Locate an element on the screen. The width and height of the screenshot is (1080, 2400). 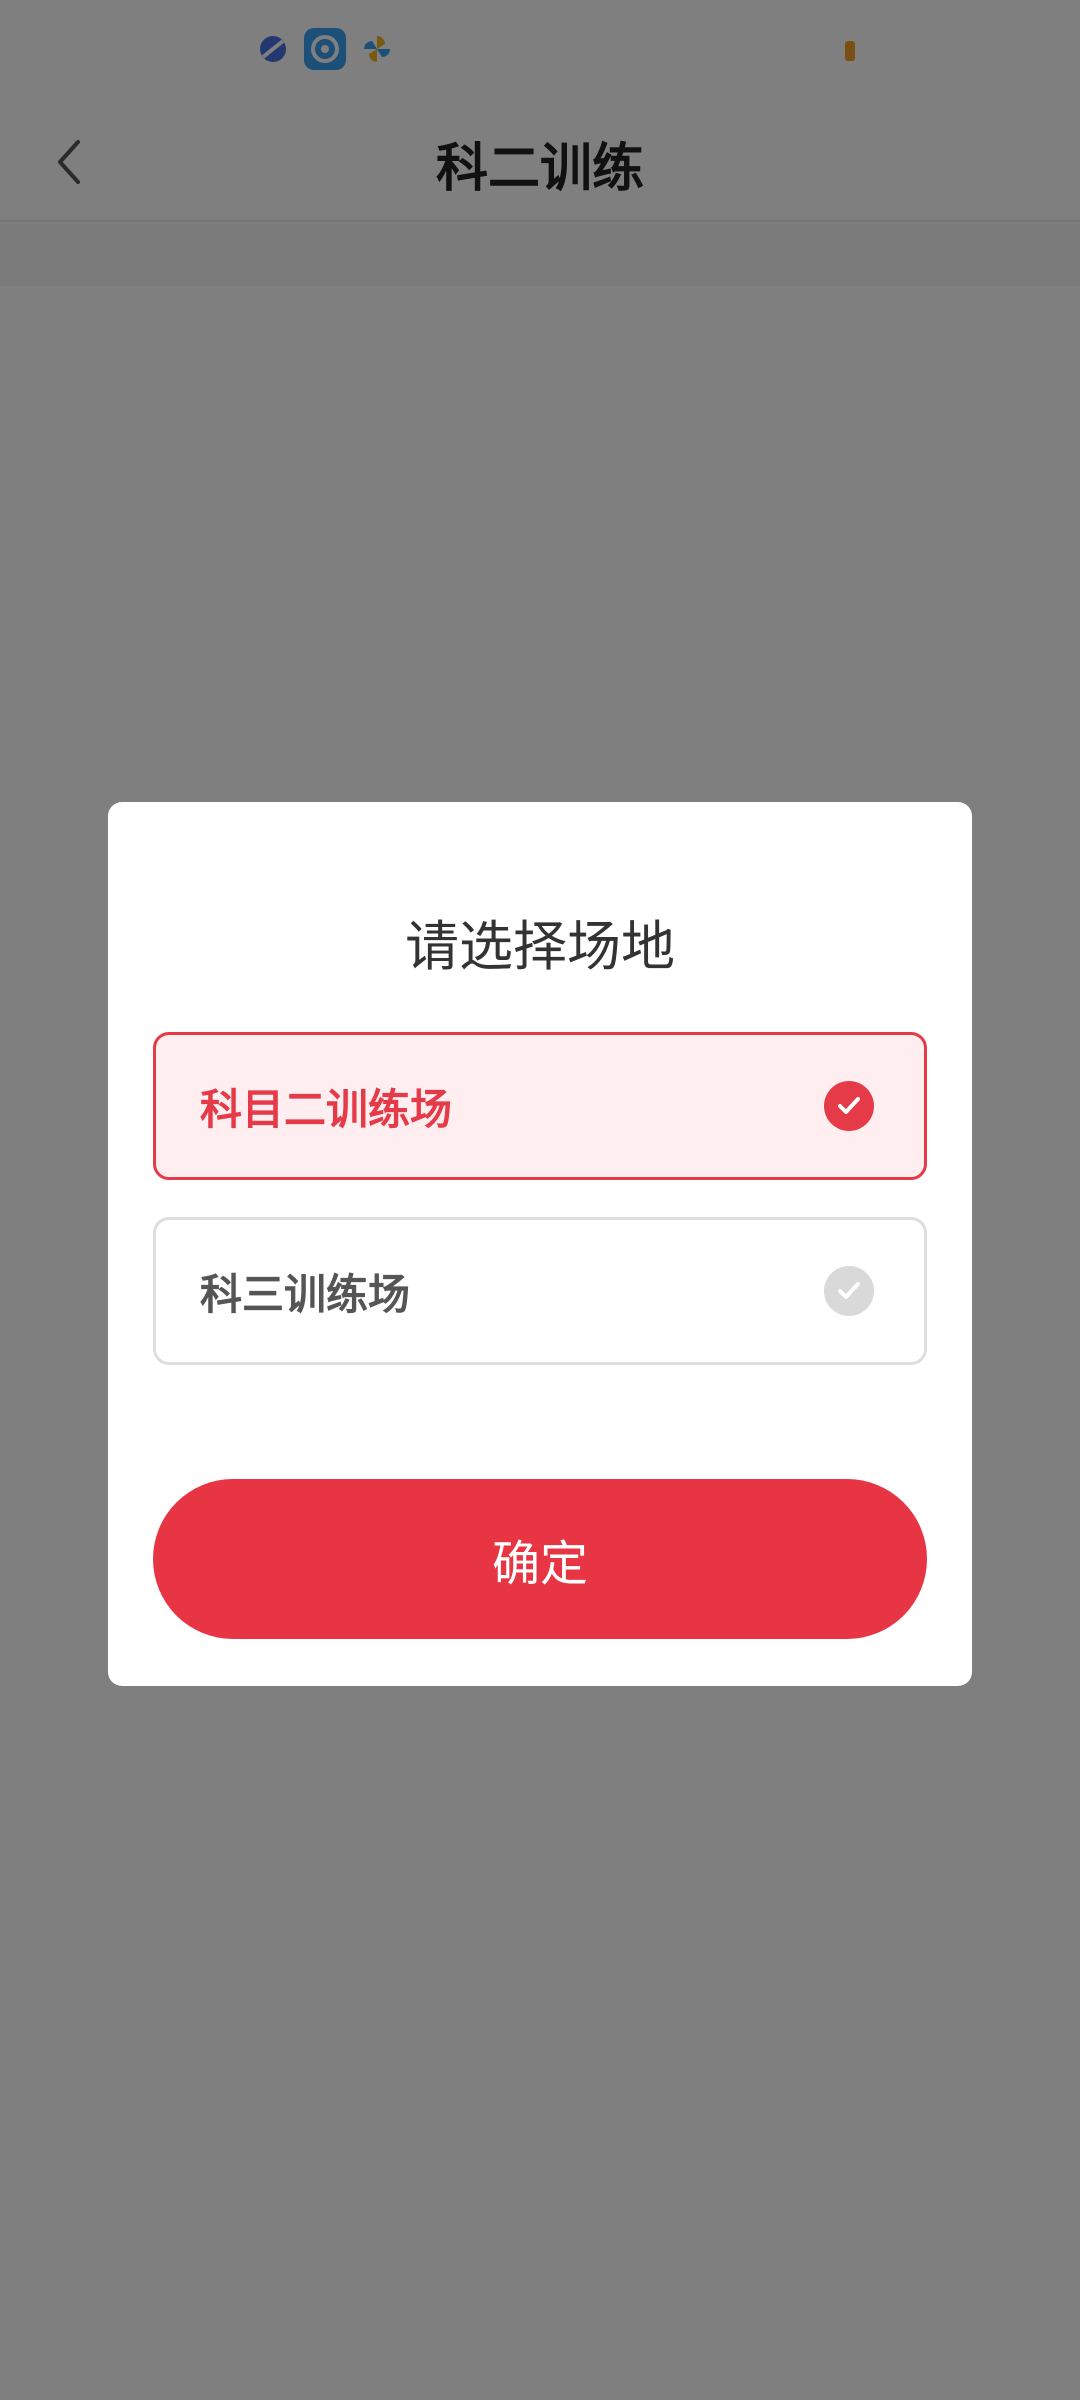
option-label: 科三训练场 is located at coordinates (305, 1294).